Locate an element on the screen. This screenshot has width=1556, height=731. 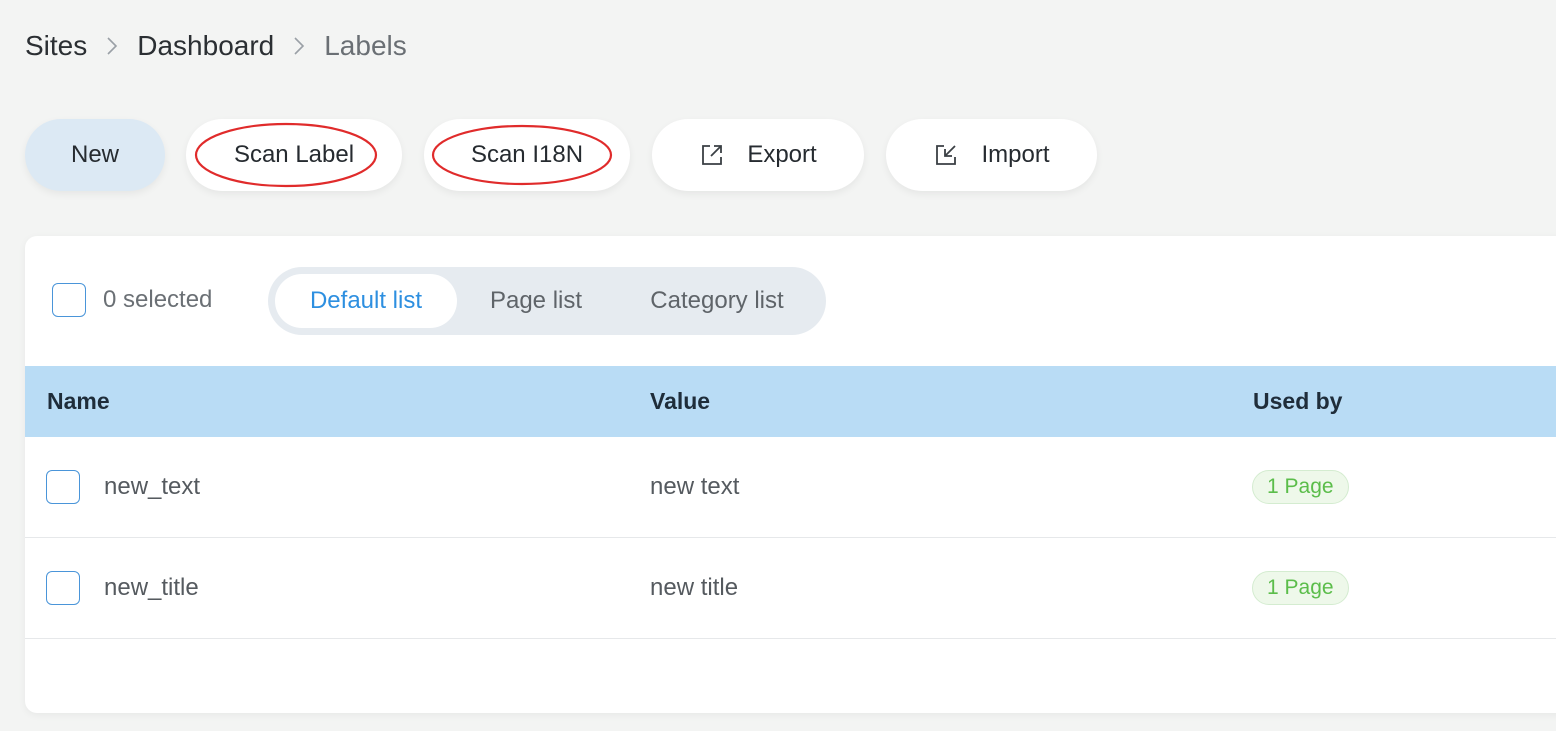
tab-page-list: Page list is located at coordinates (536, 301).